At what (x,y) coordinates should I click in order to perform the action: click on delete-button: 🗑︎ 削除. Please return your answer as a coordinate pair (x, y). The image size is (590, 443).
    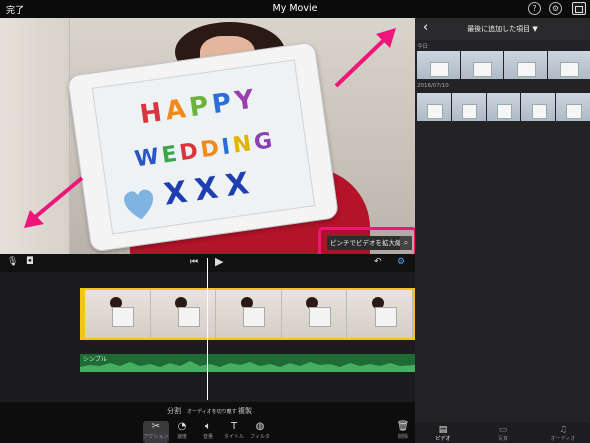
    Looking at the image, I should click on (403, 430).